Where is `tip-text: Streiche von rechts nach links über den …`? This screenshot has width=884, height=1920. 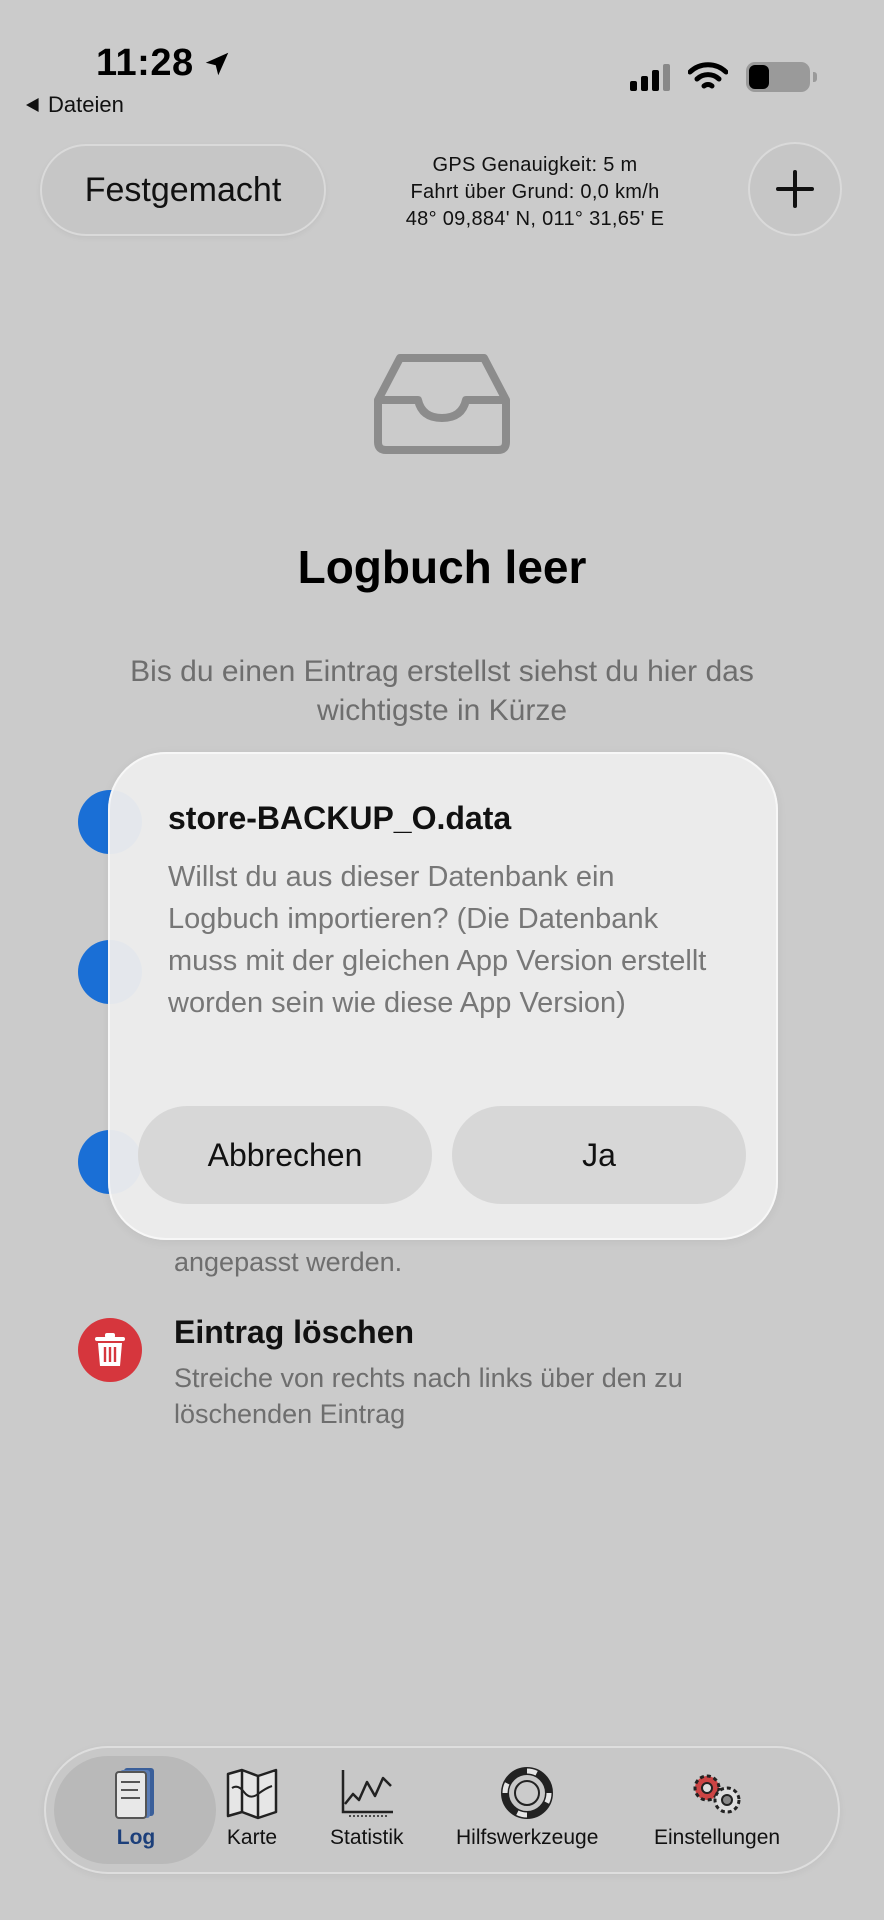 tip-text: Streiche von rechts nach links über den … is located at coordinates (428, 1396).